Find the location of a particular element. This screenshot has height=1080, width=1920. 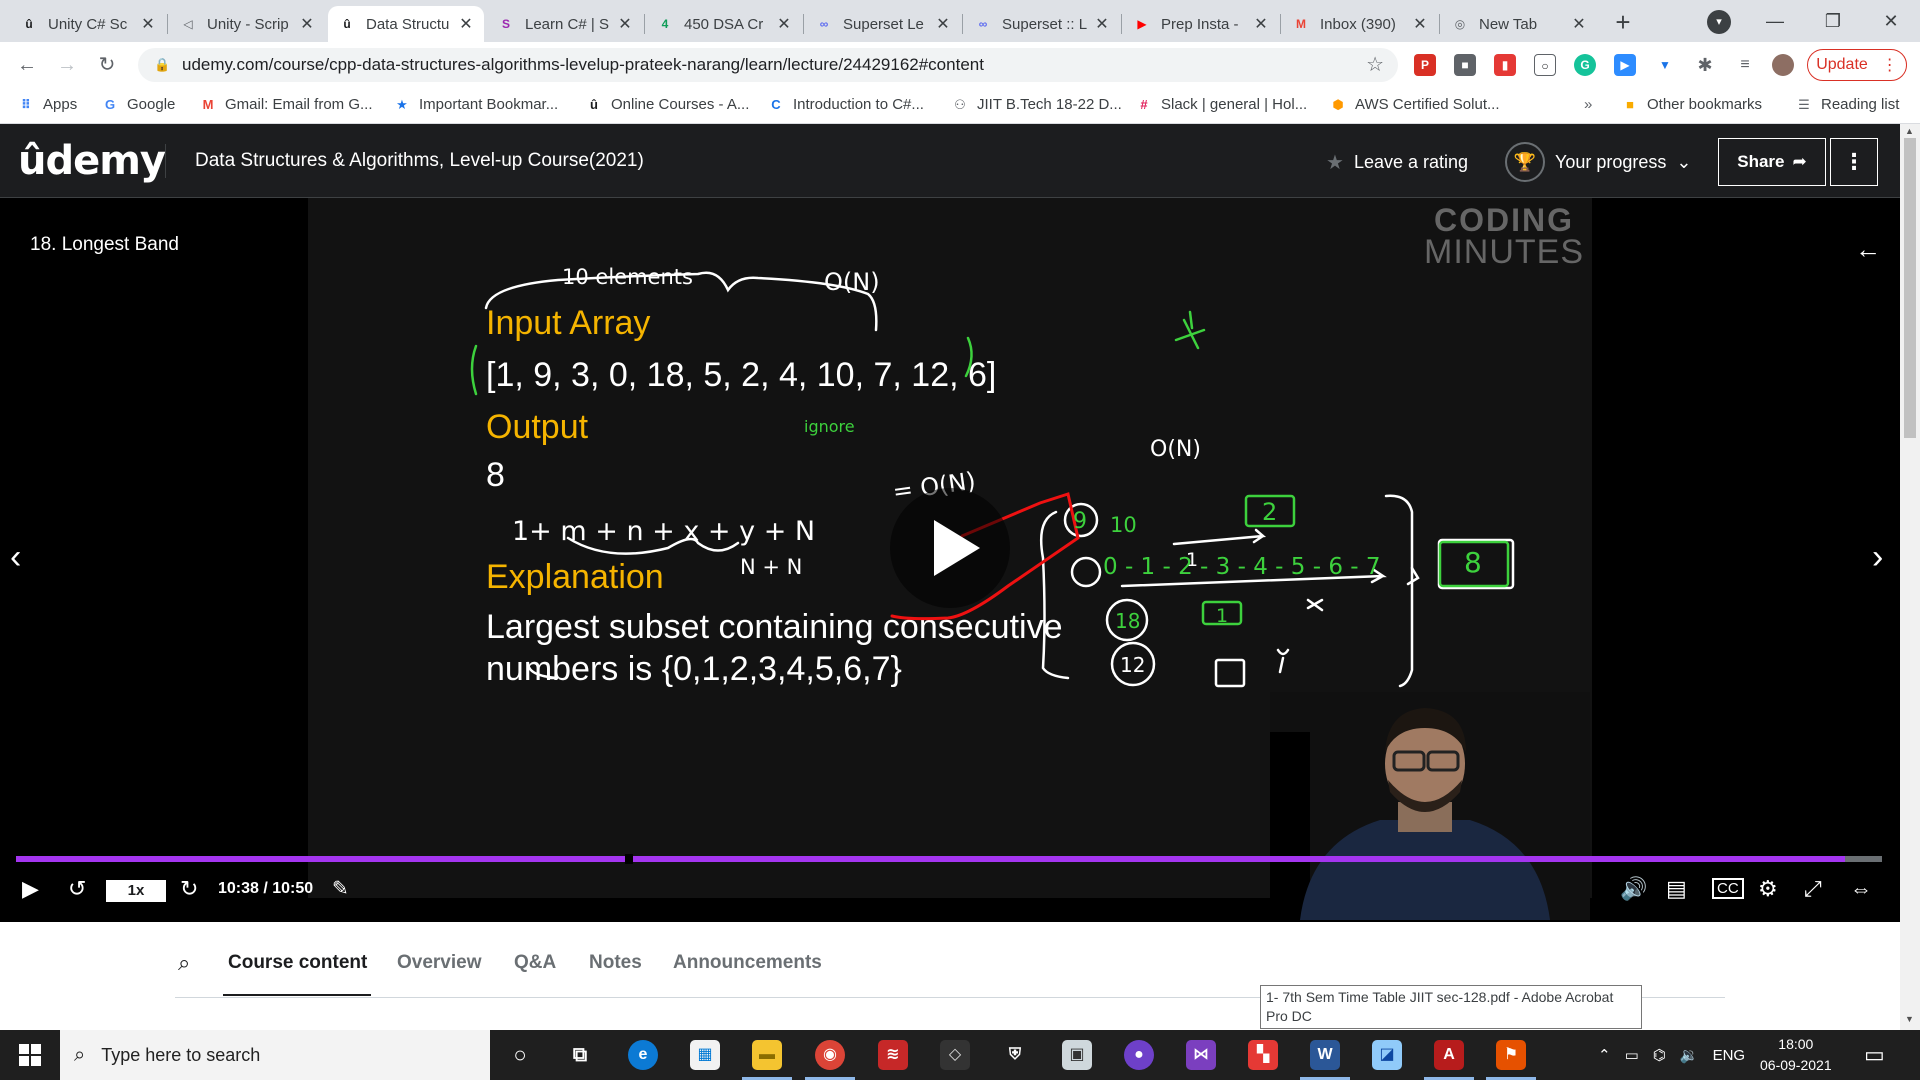

edge-icon: e is located at coordinates (643, 1055).